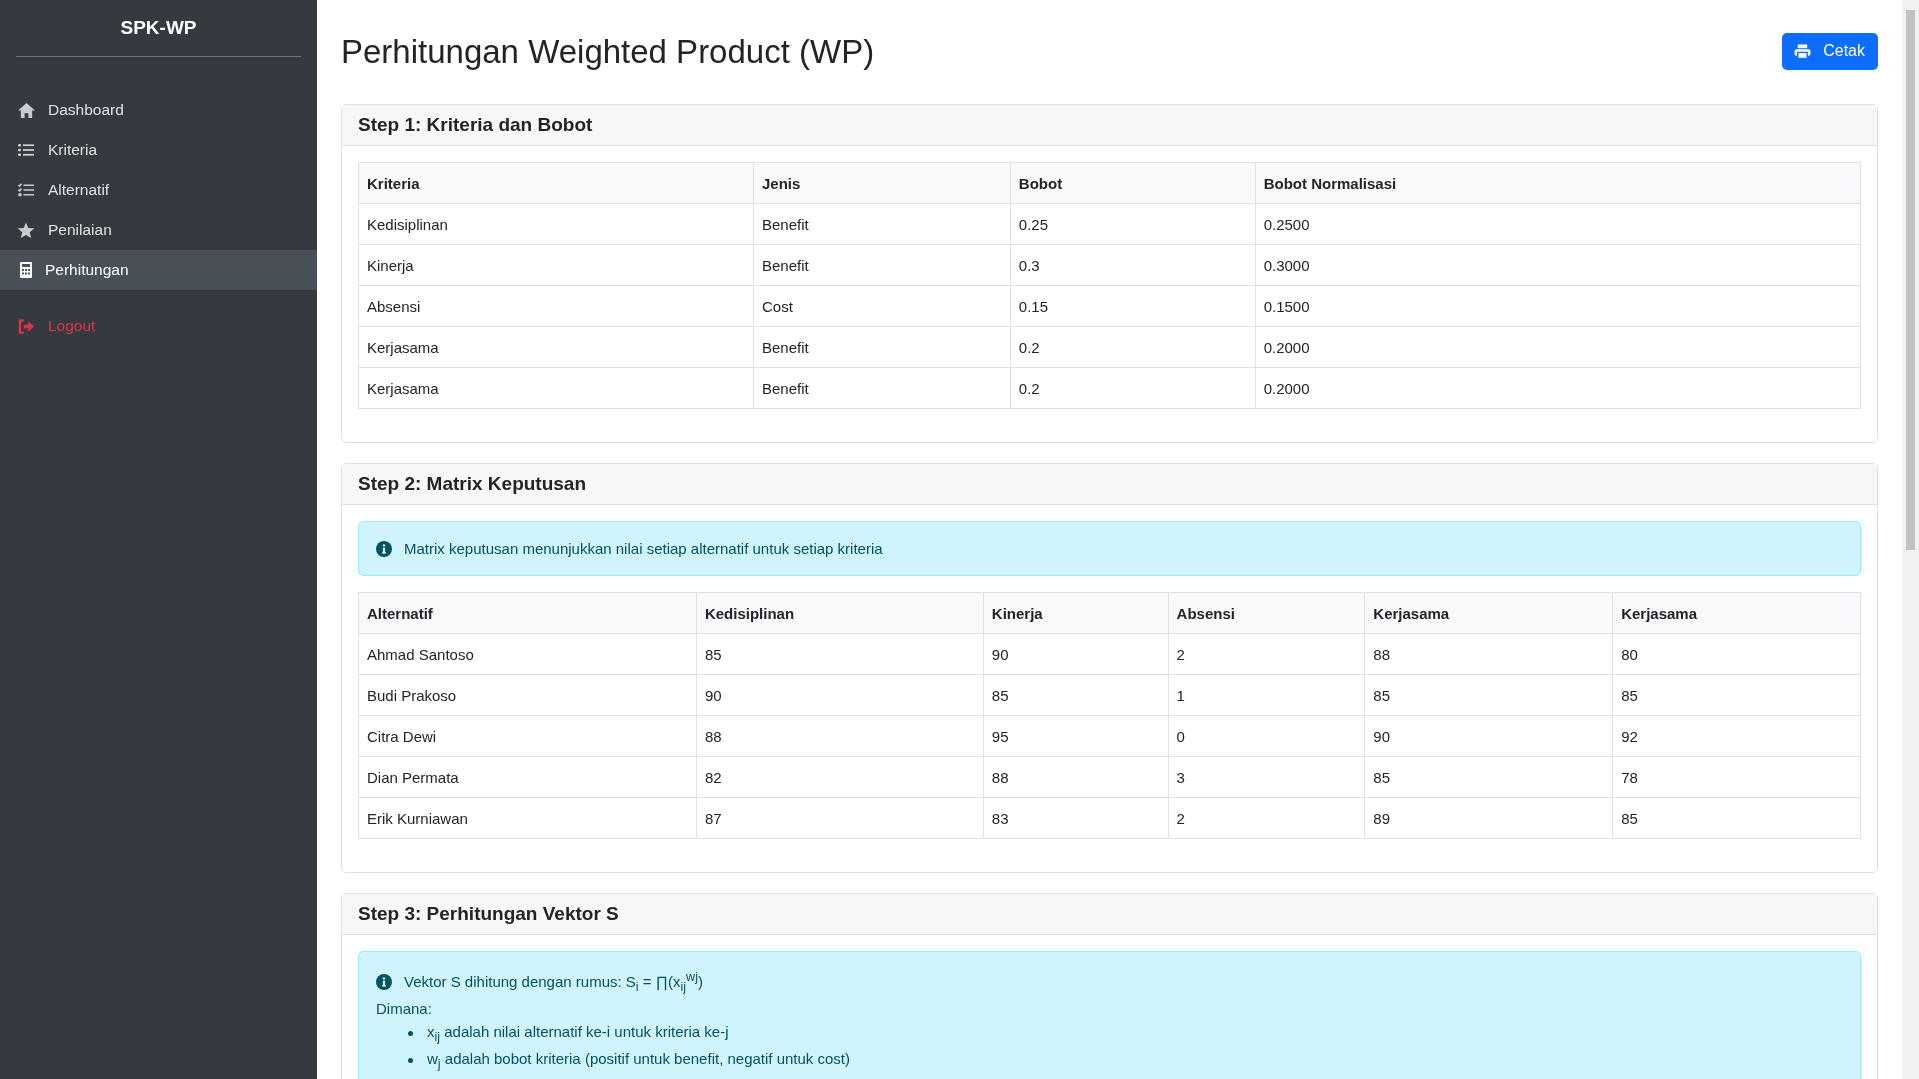 Image resolution: width=1919 pixels, height=1079 pixels. I want to click on table-cell: 0.1500, so click(1558, 306).